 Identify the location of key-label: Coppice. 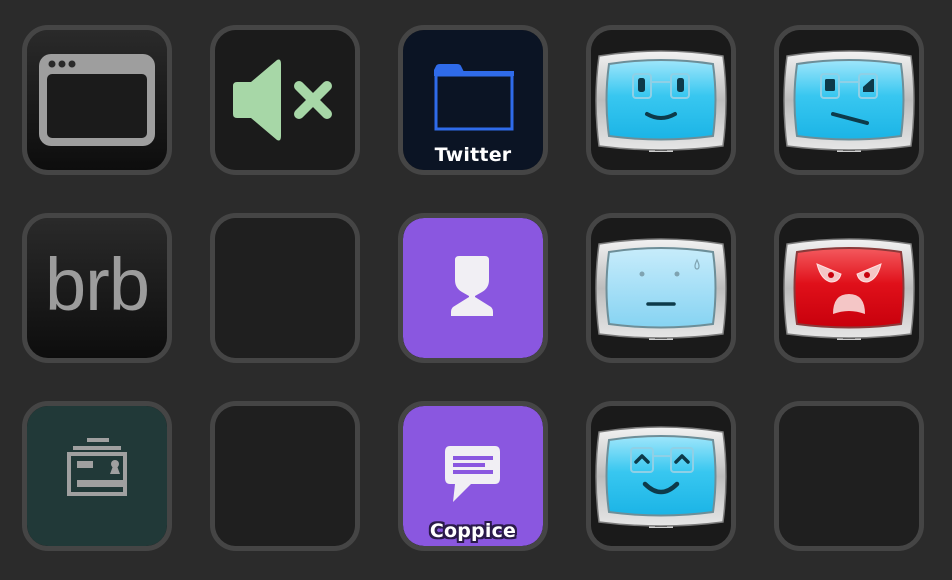
(473, 531).